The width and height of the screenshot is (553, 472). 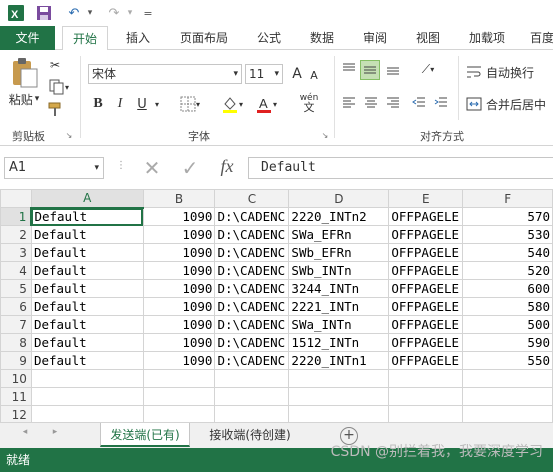 I want to click on cell-d: 2221_INTn, so click(x=339, y=306).